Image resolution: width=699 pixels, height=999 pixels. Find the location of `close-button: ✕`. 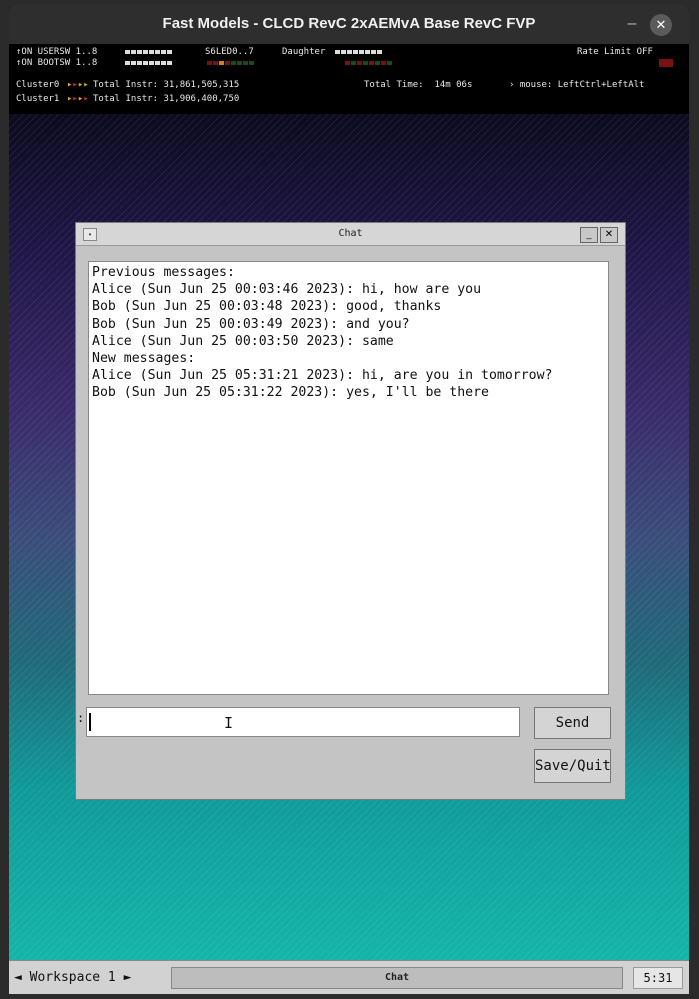

close-button: ✕ is located at coordinates (661, 25).